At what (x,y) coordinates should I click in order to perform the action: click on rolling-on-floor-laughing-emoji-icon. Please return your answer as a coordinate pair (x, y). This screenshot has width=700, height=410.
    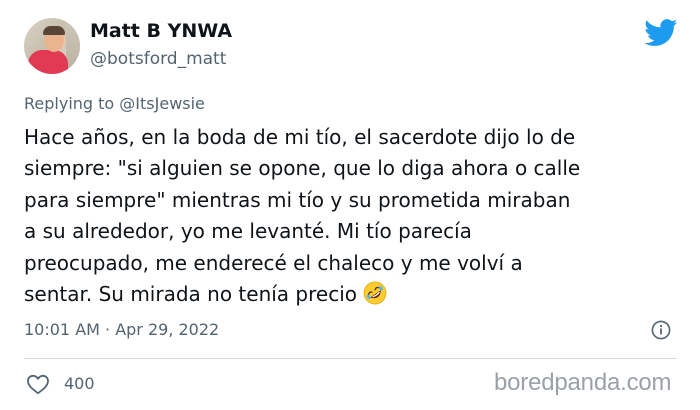
    Looking at the image, I should click on (375, 293).